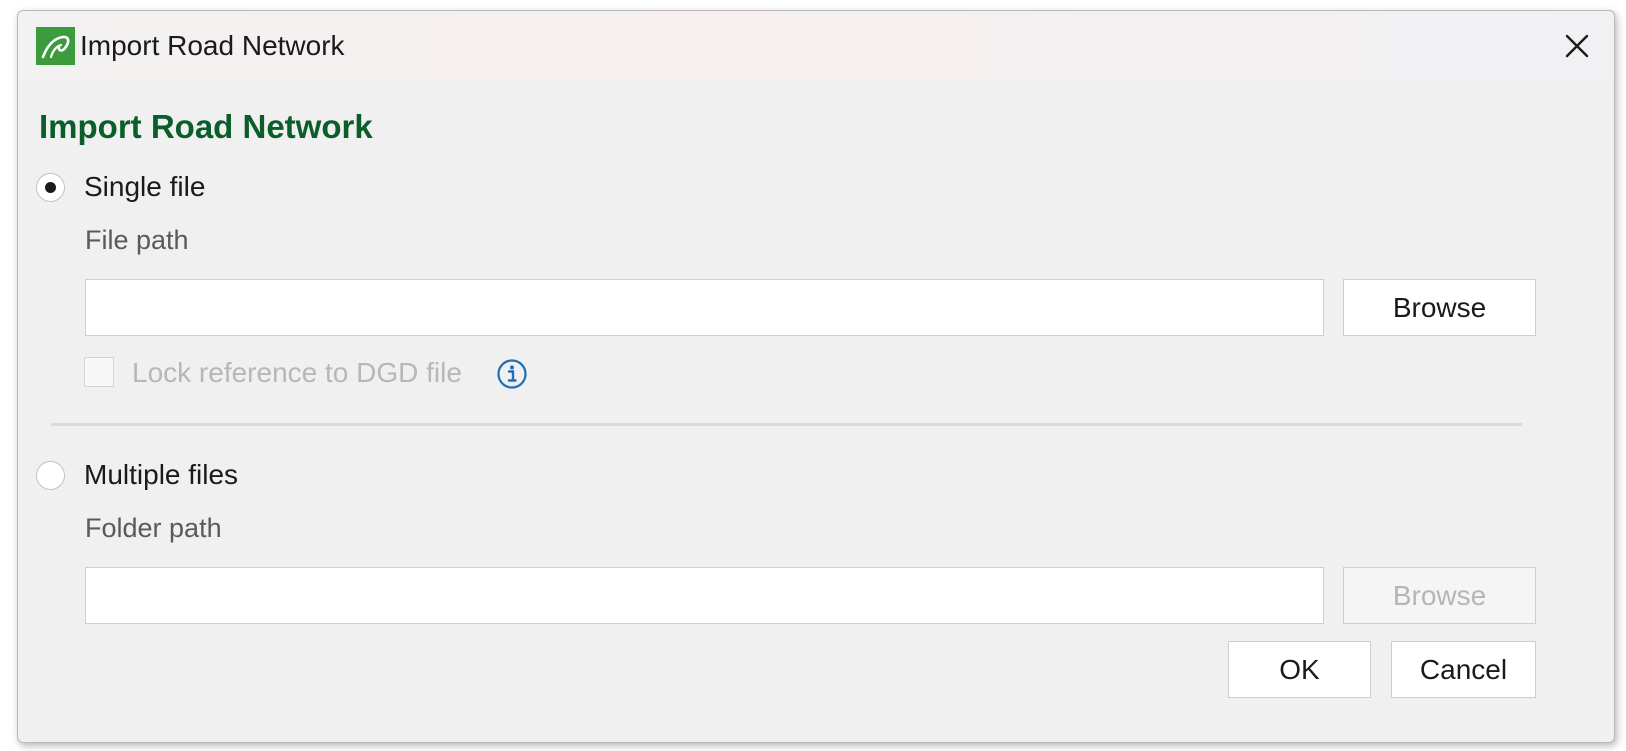 The height and width of the screenshot is (751, 1626). Describe the element at coordinates (704, 595) in the screenshot. I see `folder-path-input` at that location.